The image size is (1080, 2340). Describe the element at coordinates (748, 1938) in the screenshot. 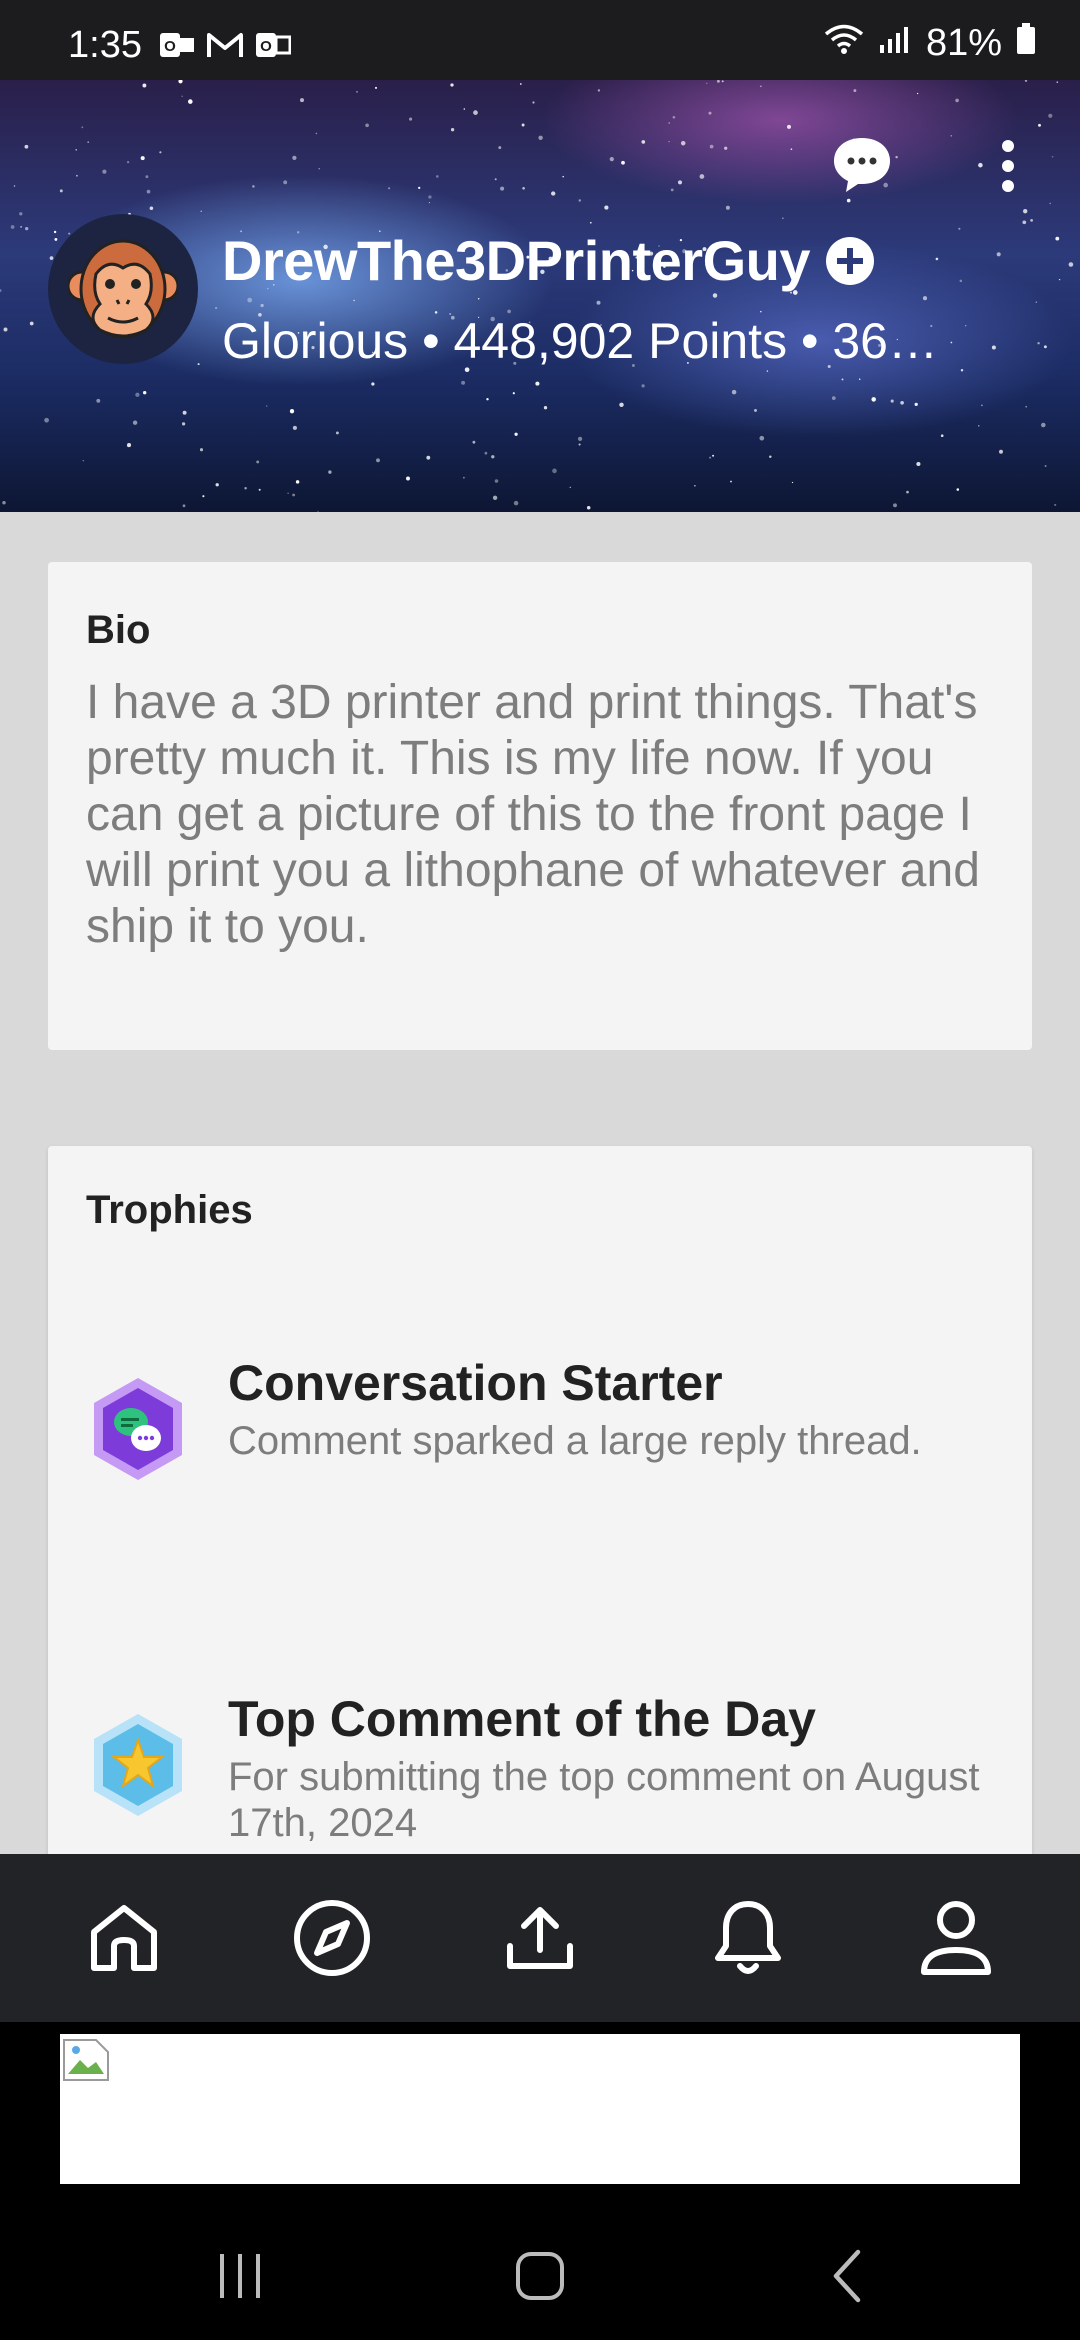

I see `notifications-icon` at that location.